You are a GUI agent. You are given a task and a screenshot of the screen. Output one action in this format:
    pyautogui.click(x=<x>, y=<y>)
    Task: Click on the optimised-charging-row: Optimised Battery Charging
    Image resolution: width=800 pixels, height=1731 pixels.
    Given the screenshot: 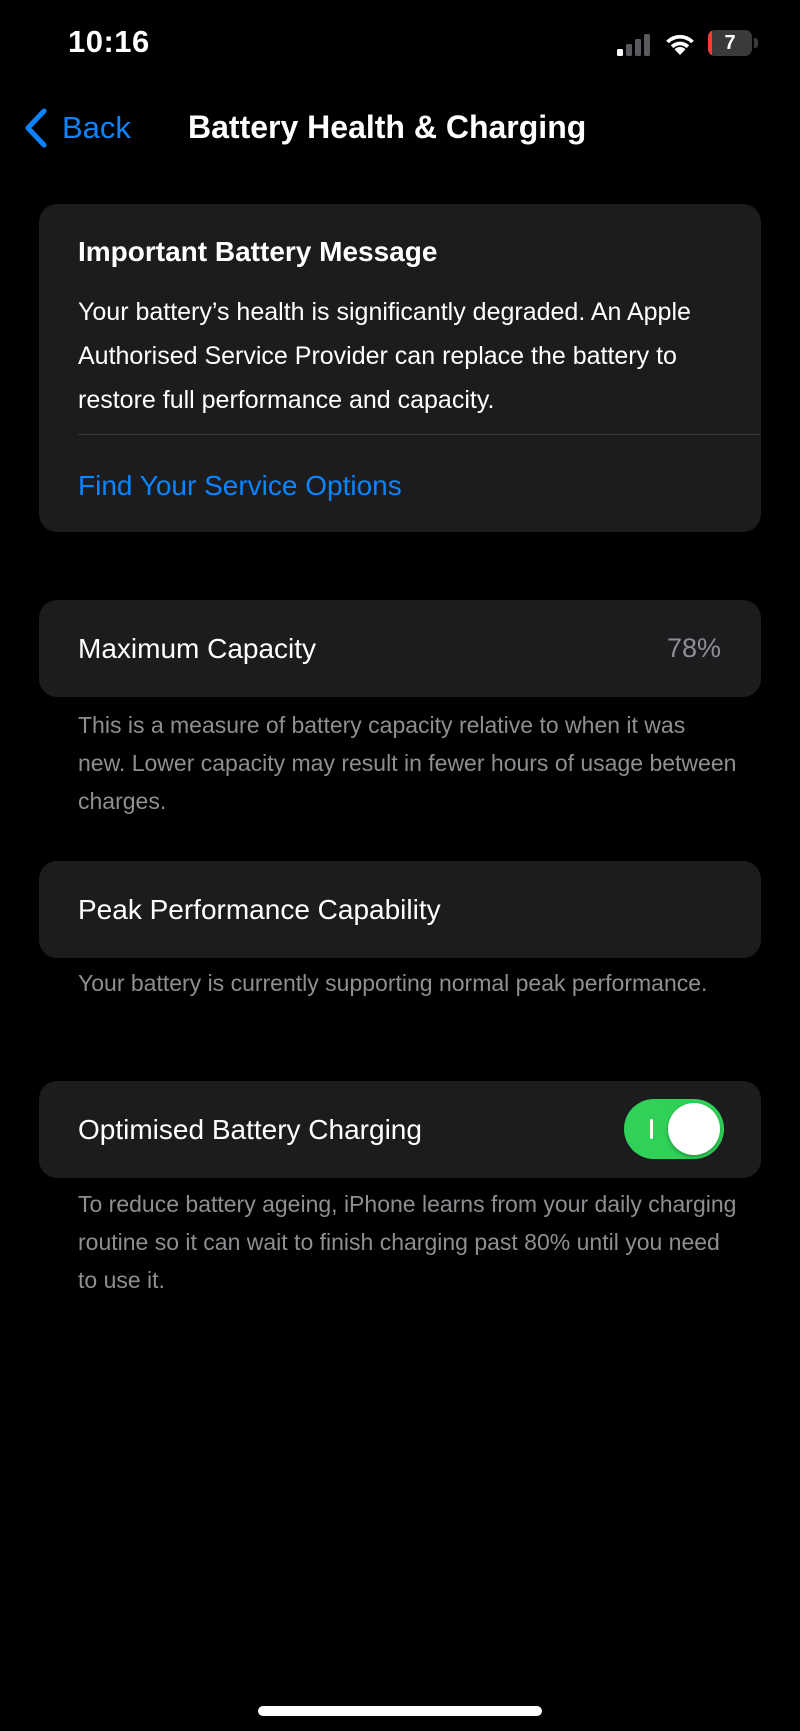 What is the action you would take?
    pyautogui.click(x=400, y=1129)
    